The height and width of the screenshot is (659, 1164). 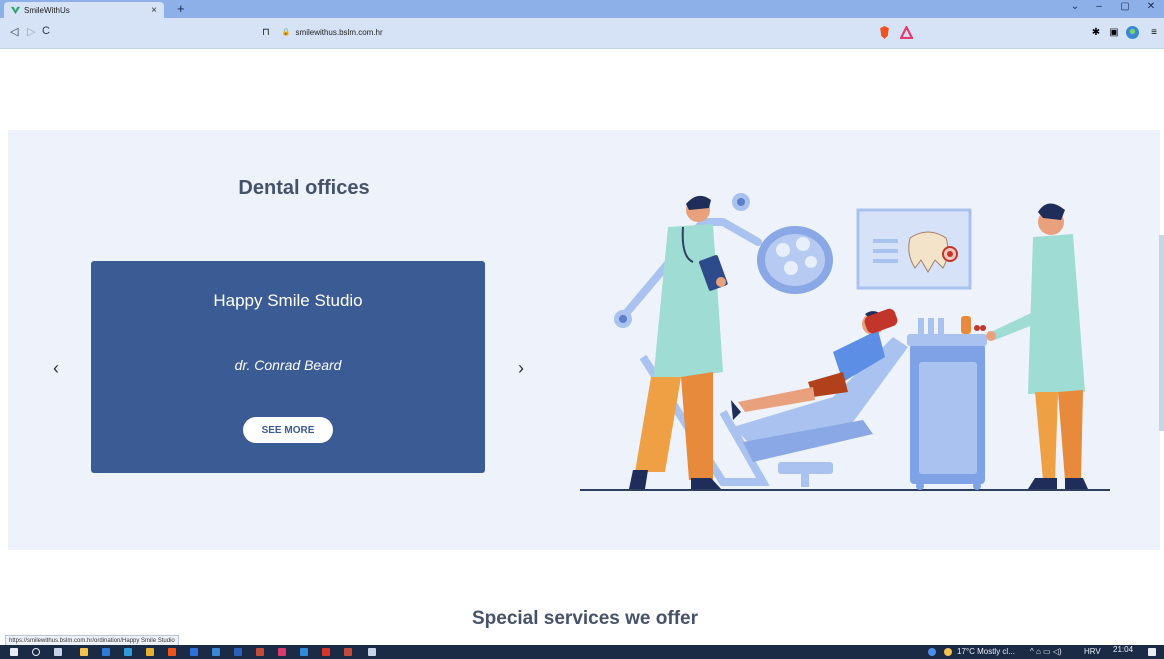 I want to click on url-text: smilewithus.bslm.com.hr, so click(x=339, y=32).